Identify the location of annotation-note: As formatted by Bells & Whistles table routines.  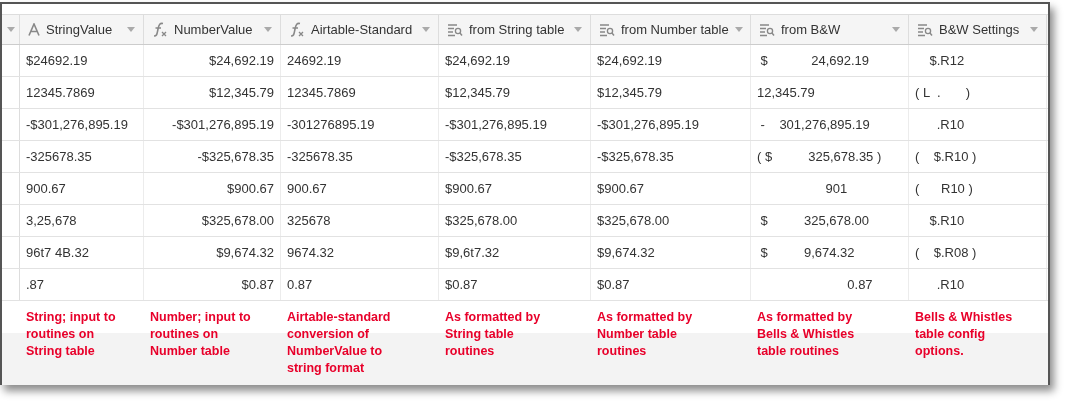
(806, 335).